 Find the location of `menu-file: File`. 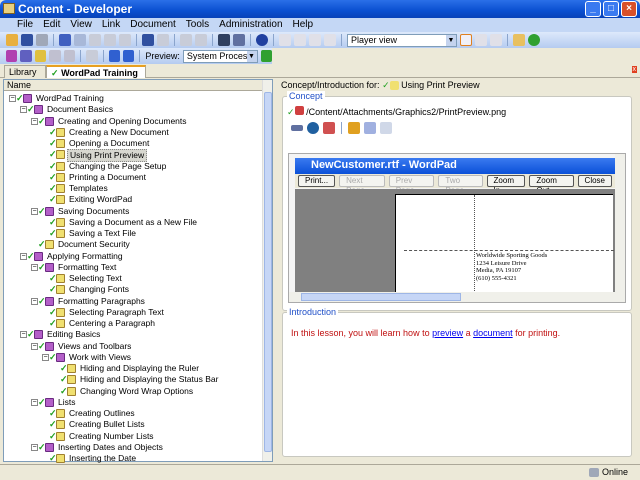

menu-file: File is located at coordinates (25, 25).